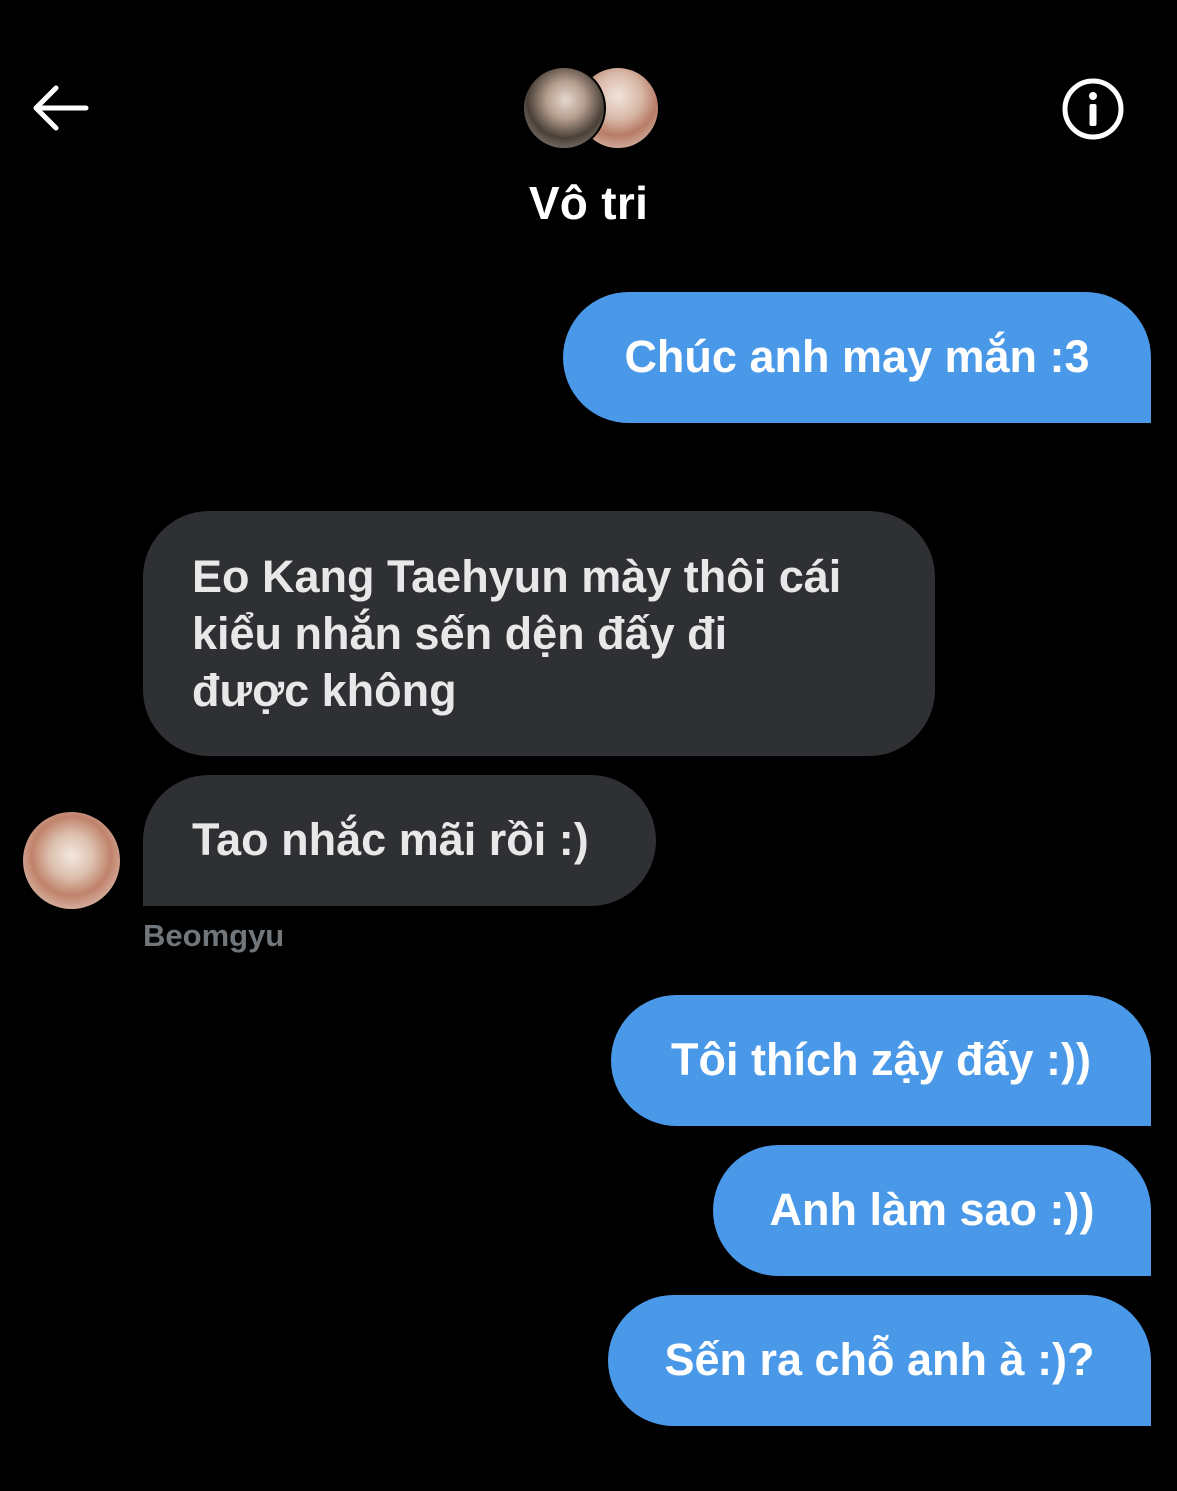 The image size is (1177, 1491). Describe the element at coordinates (857, 357) in the screenshot. I see `message-bubble-outgoing: Chúc anh may mắn :3` at that location.